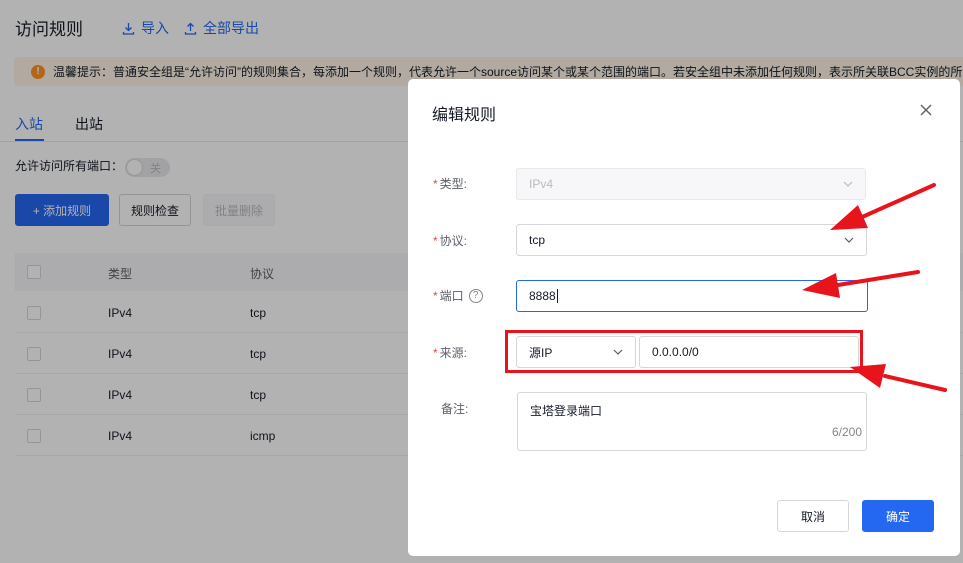 This screenshot has height=563, width=963. Describe the element at coordinates (692, 421) in the screenshot. I see `remark-textarea: 宝塔登录端口 6/200` at that location.